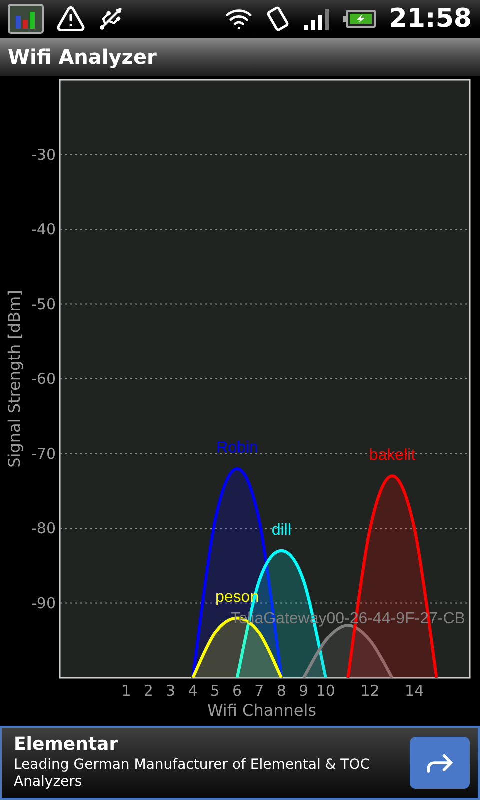 This screenshot has height=800, width=480. Describe the element at coordinates (67, 745) in the screenshot. I see `ad-title: Elementar` at that location.